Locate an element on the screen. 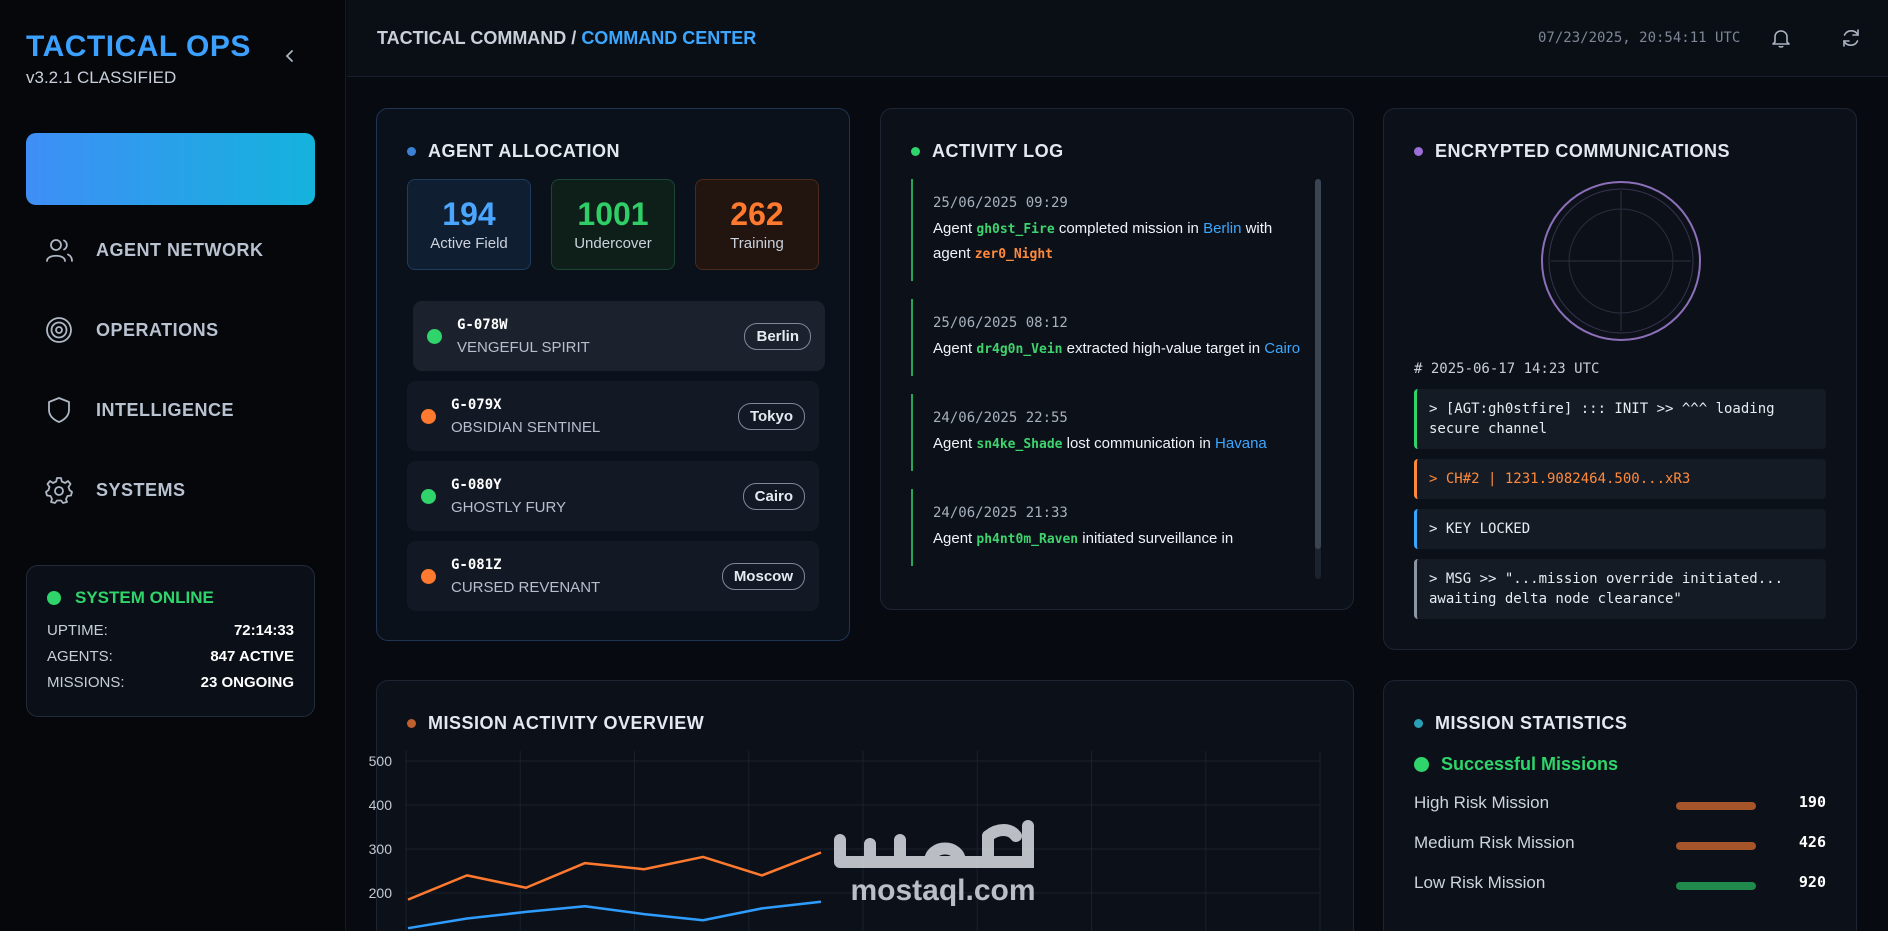 The image size is (1888, 931). row-label: AGENTS: is located at coordinates (80, 656).